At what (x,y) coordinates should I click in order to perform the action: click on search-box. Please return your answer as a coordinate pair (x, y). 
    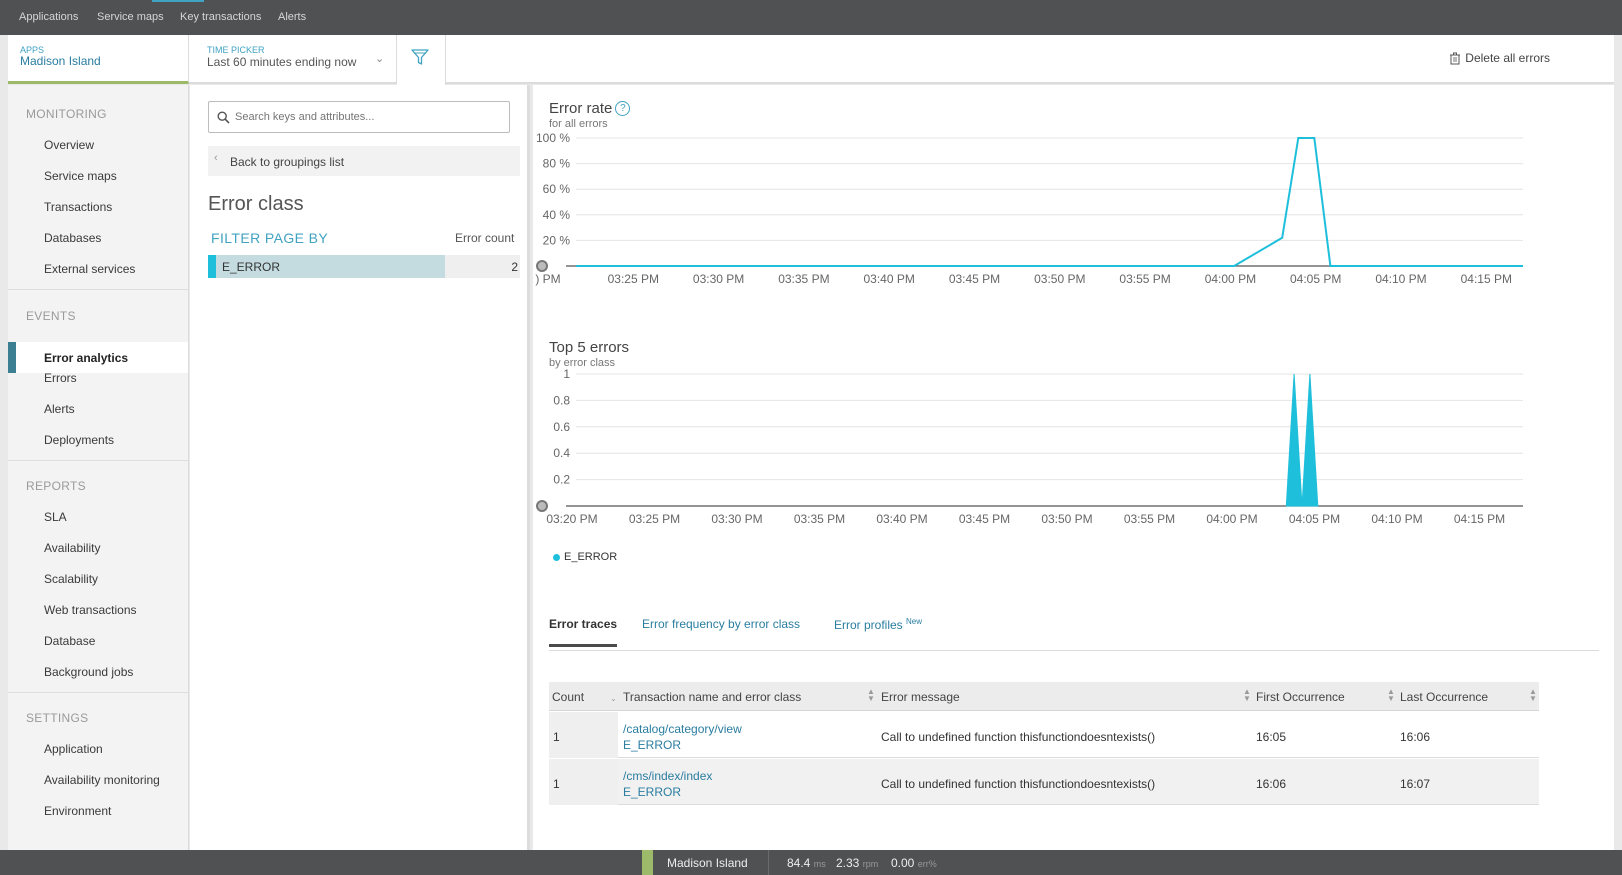
    Looking at the image, I should click on (359, 117).